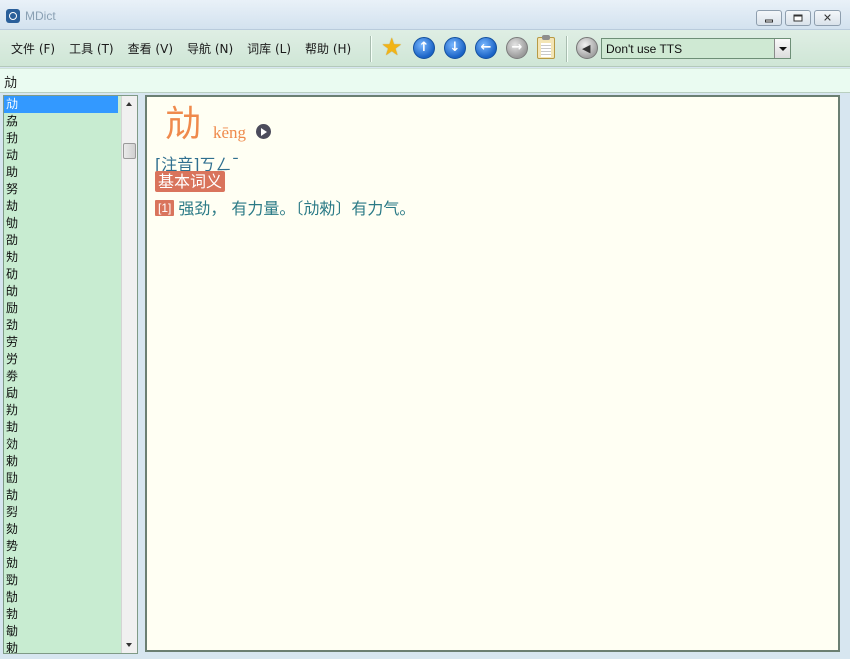 This screenshot has width=850, height=659. Describe the element at coordinates (425, 15) in the screenshot. I see `title-bar: MDict ✕` at that location.